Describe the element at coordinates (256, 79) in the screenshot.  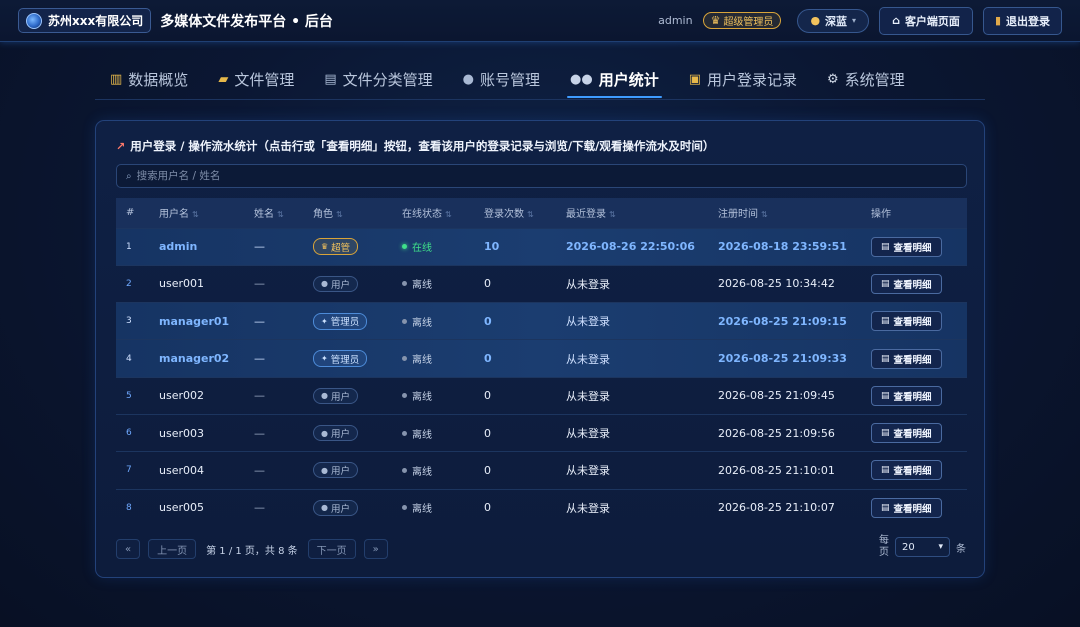
I see `tab-files: ▰ 文件管理` at that location.